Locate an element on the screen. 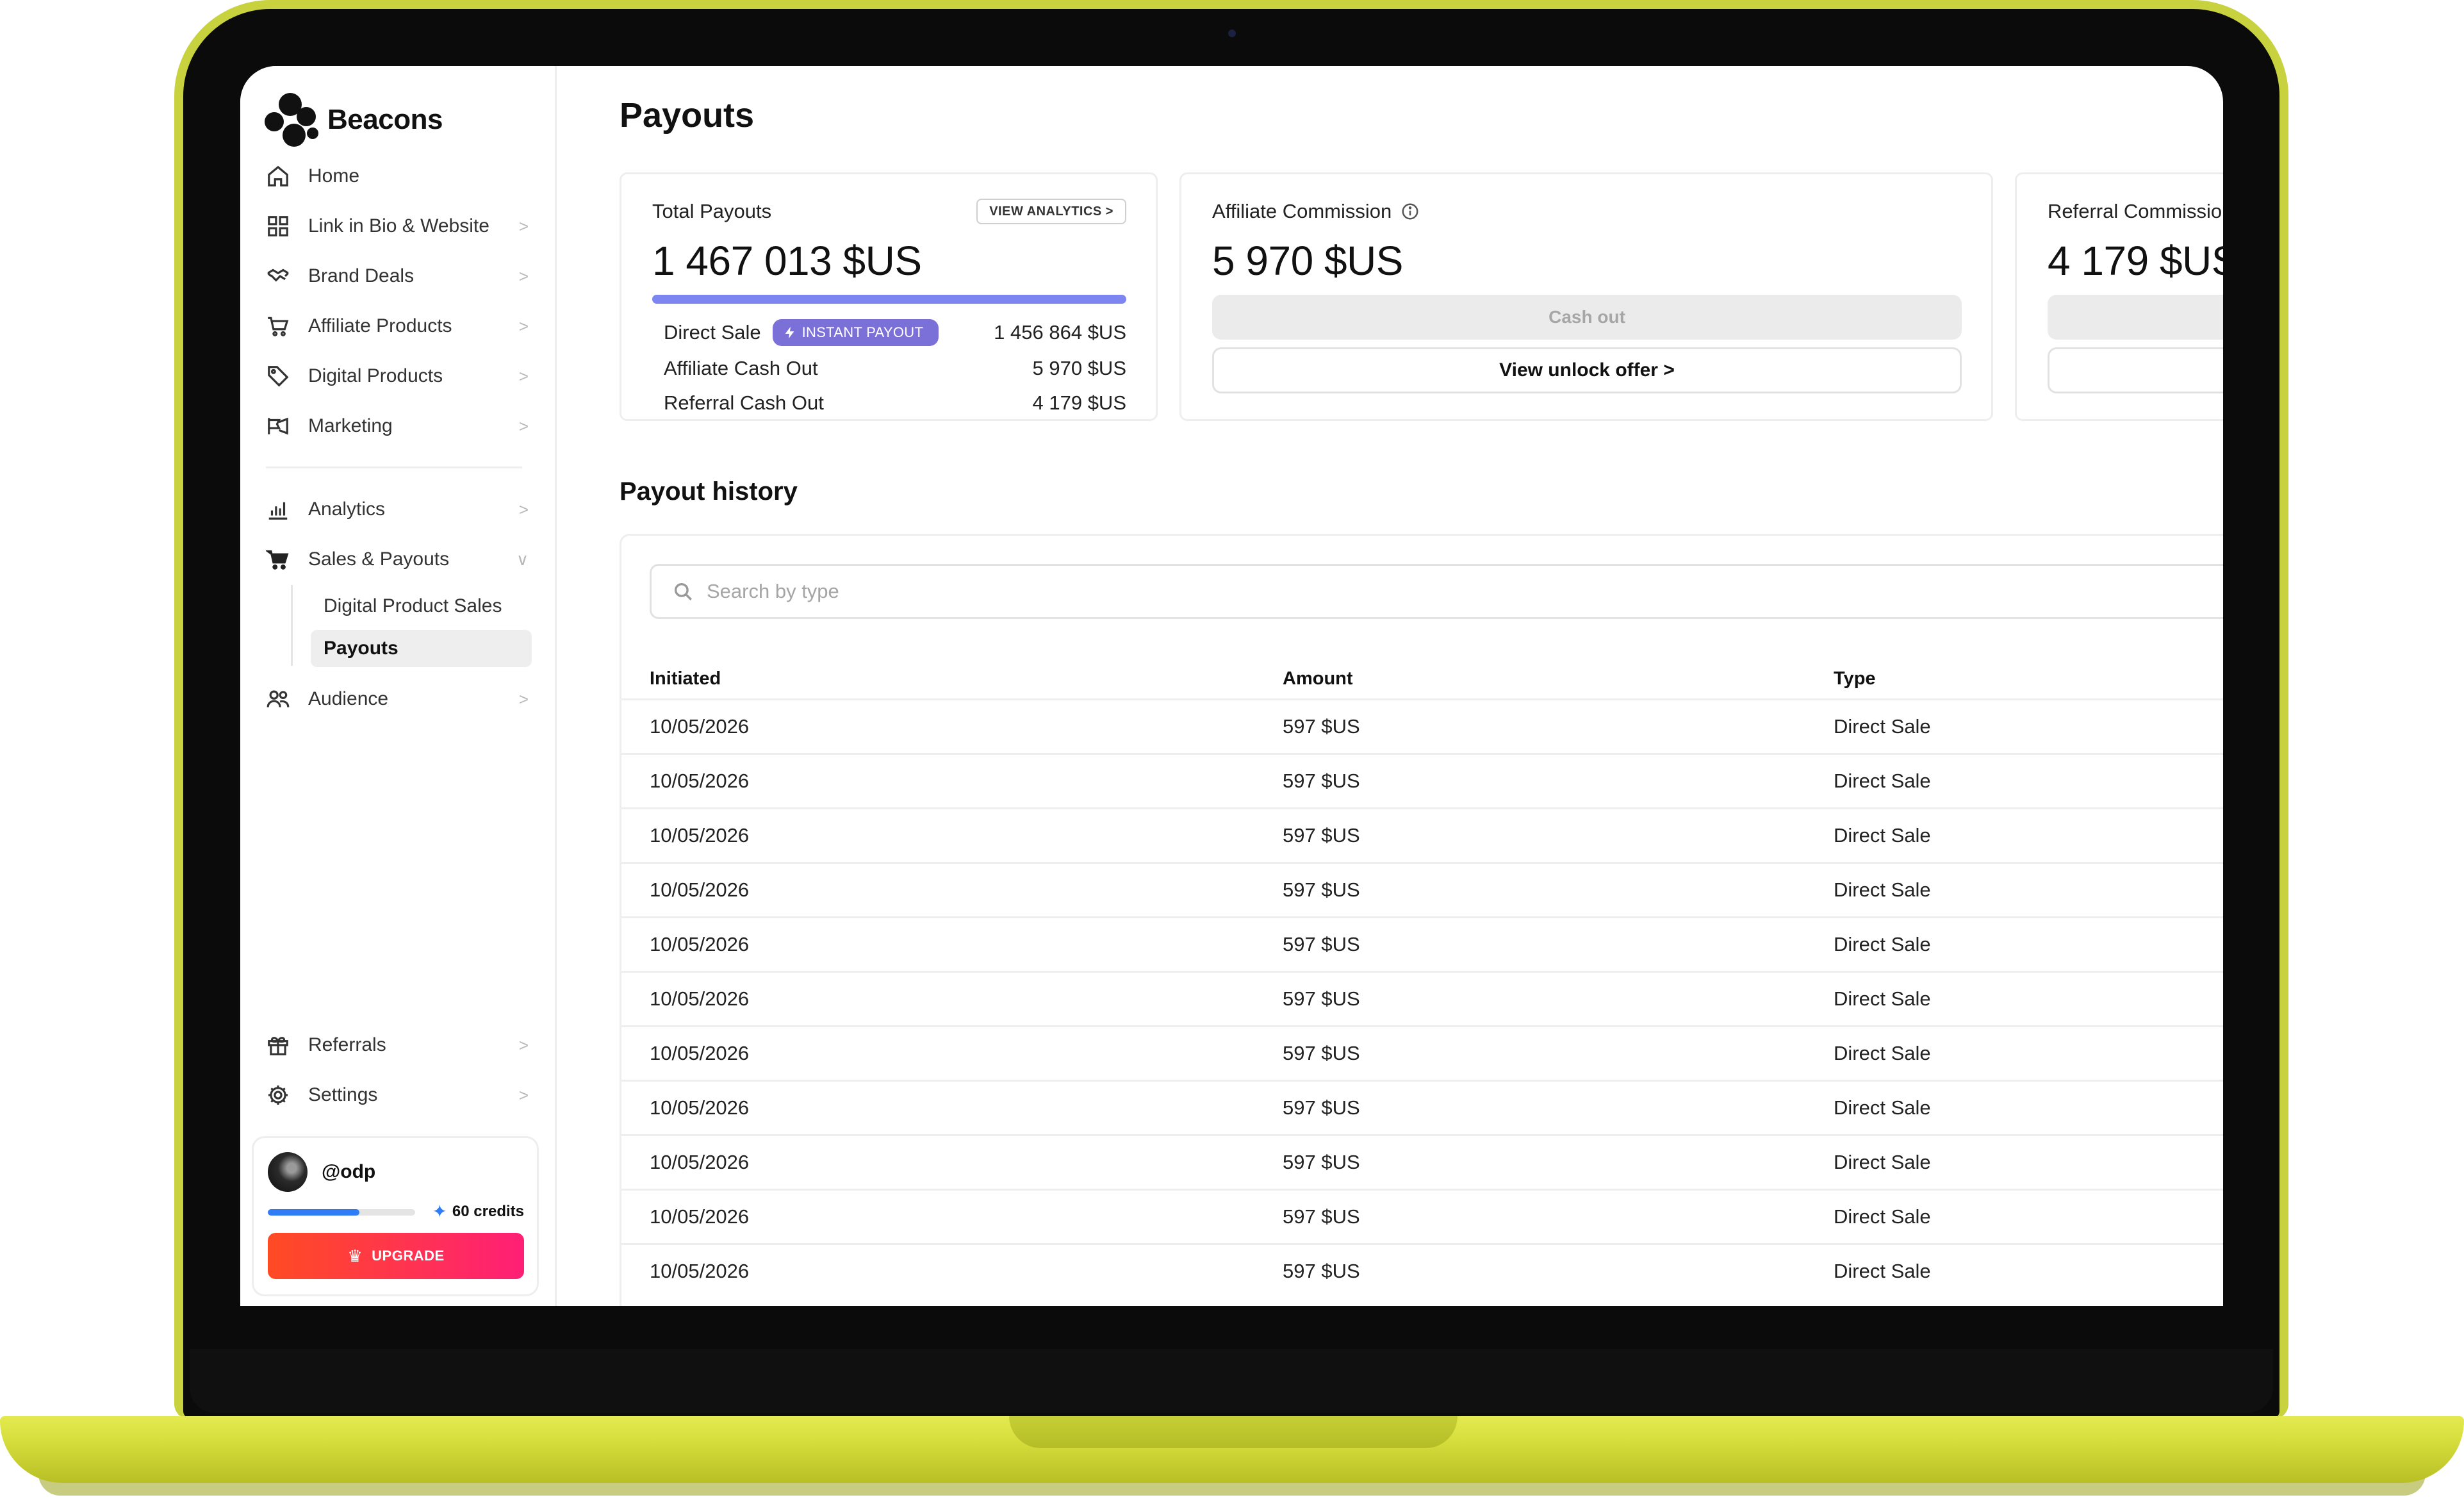  upgrade-button: ♛ UPGRADE is located at coordinates (396, 1256).